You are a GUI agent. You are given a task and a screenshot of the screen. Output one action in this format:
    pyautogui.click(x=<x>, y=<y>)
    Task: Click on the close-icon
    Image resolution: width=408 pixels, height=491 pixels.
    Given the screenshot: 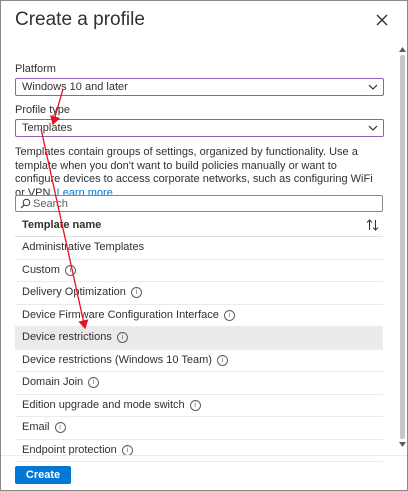 What is the action you would take?
    pyautogui.click(x=382, y=20)
    